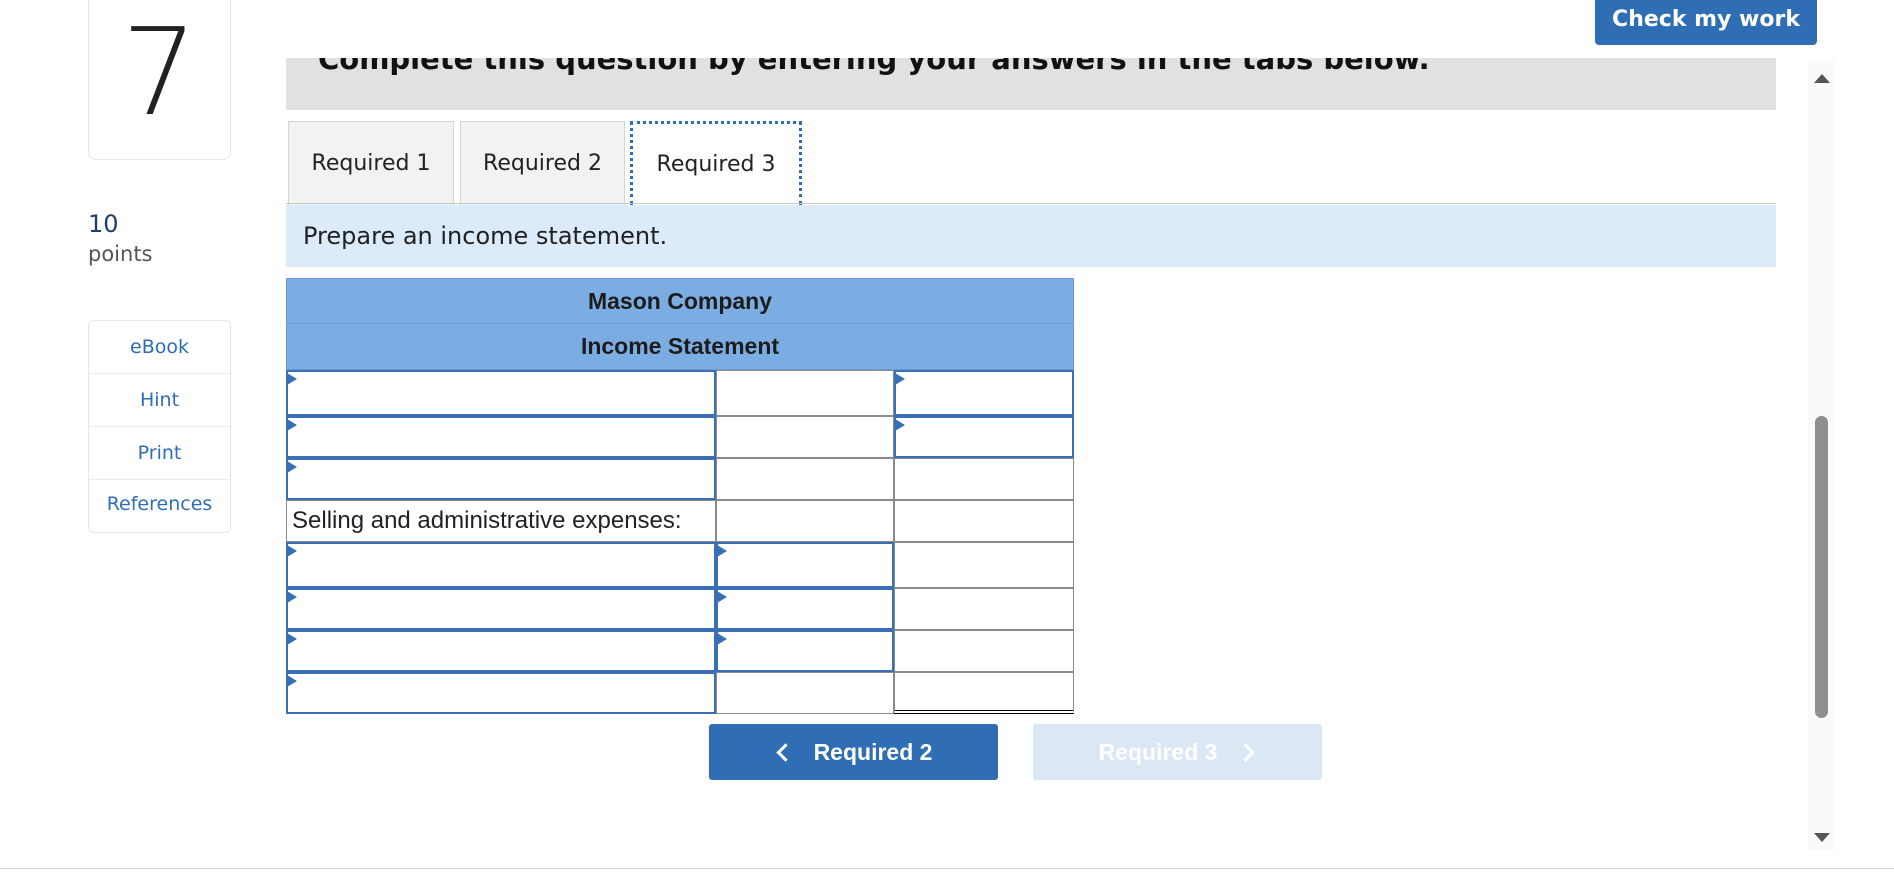 This screenshot has height=876, width=1894. What do you see at coordinates (501, 693) in the screenshot?
I see `net-income-label-input` at bounding box center [501, 693].